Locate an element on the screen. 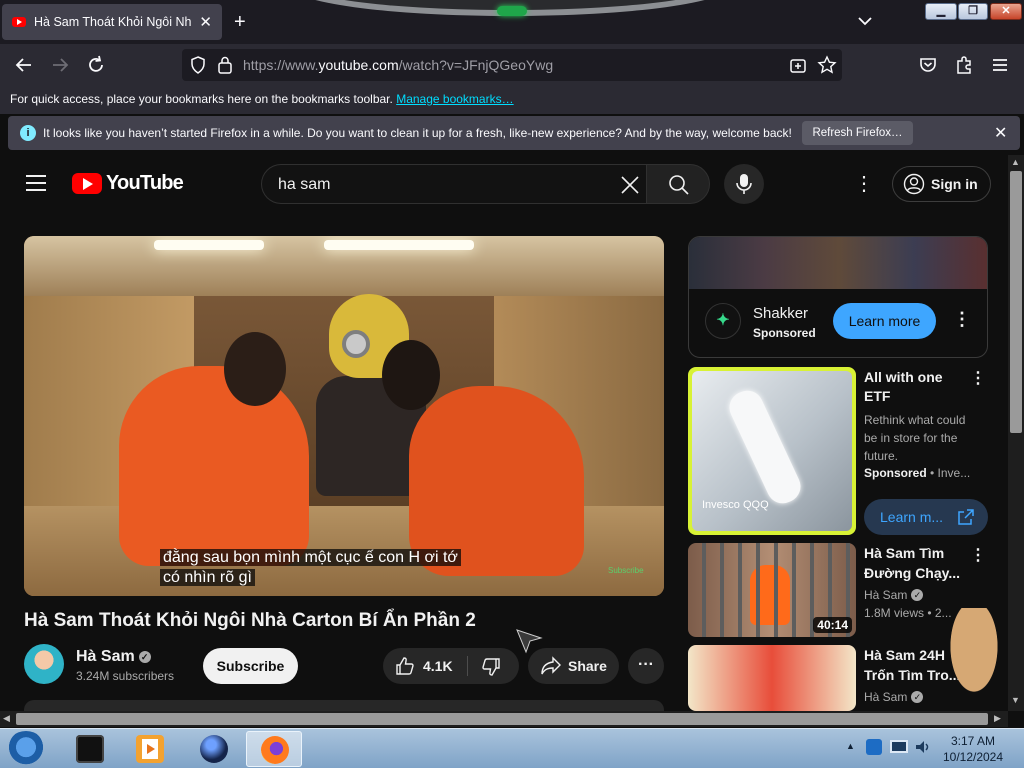 The width and height of the screenshot is (1024, 768). vertical-scroll-thumb is located at coordinates (1016, 302).